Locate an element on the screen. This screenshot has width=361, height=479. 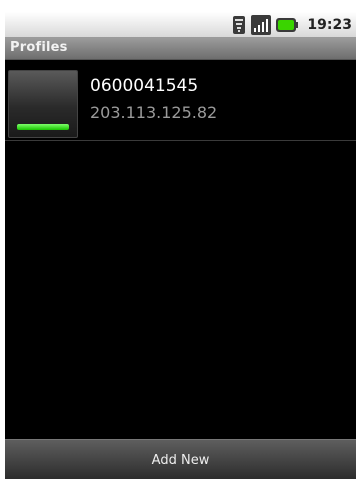
status-bar: 19:23 is located at coordinates (180, 25).